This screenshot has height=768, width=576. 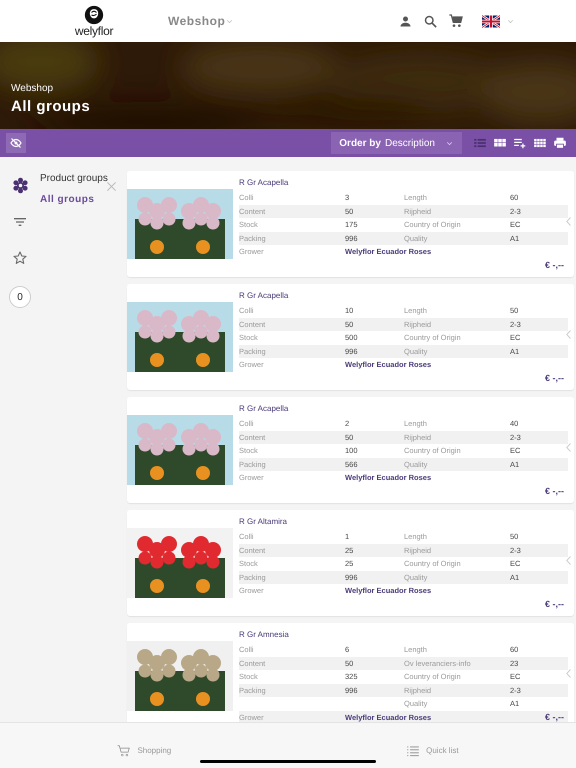 What do you see at coordinates (50, 106) in the screenshot?
I see `page-title: All groups` at bounding box center [50, 106].